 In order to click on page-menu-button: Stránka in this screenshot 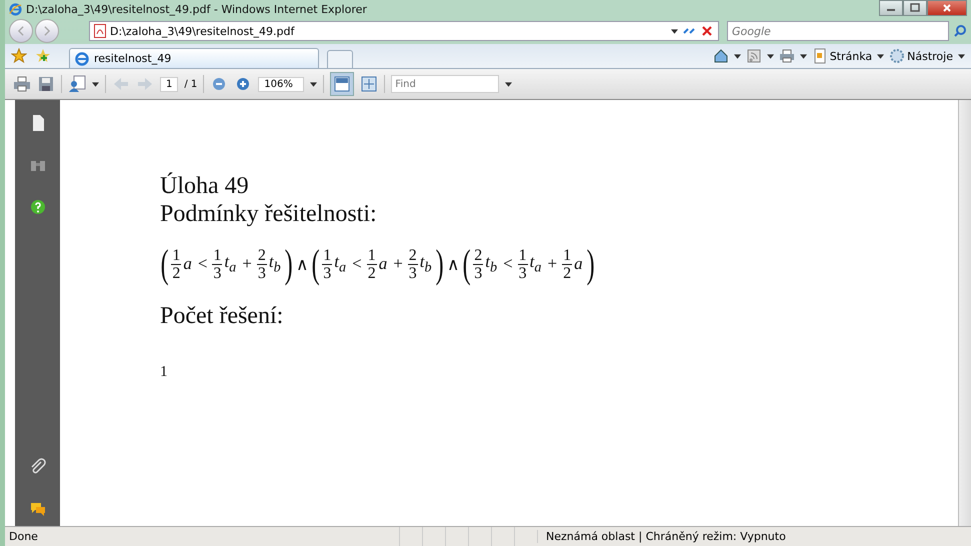, I will do `click(842, 56)`.